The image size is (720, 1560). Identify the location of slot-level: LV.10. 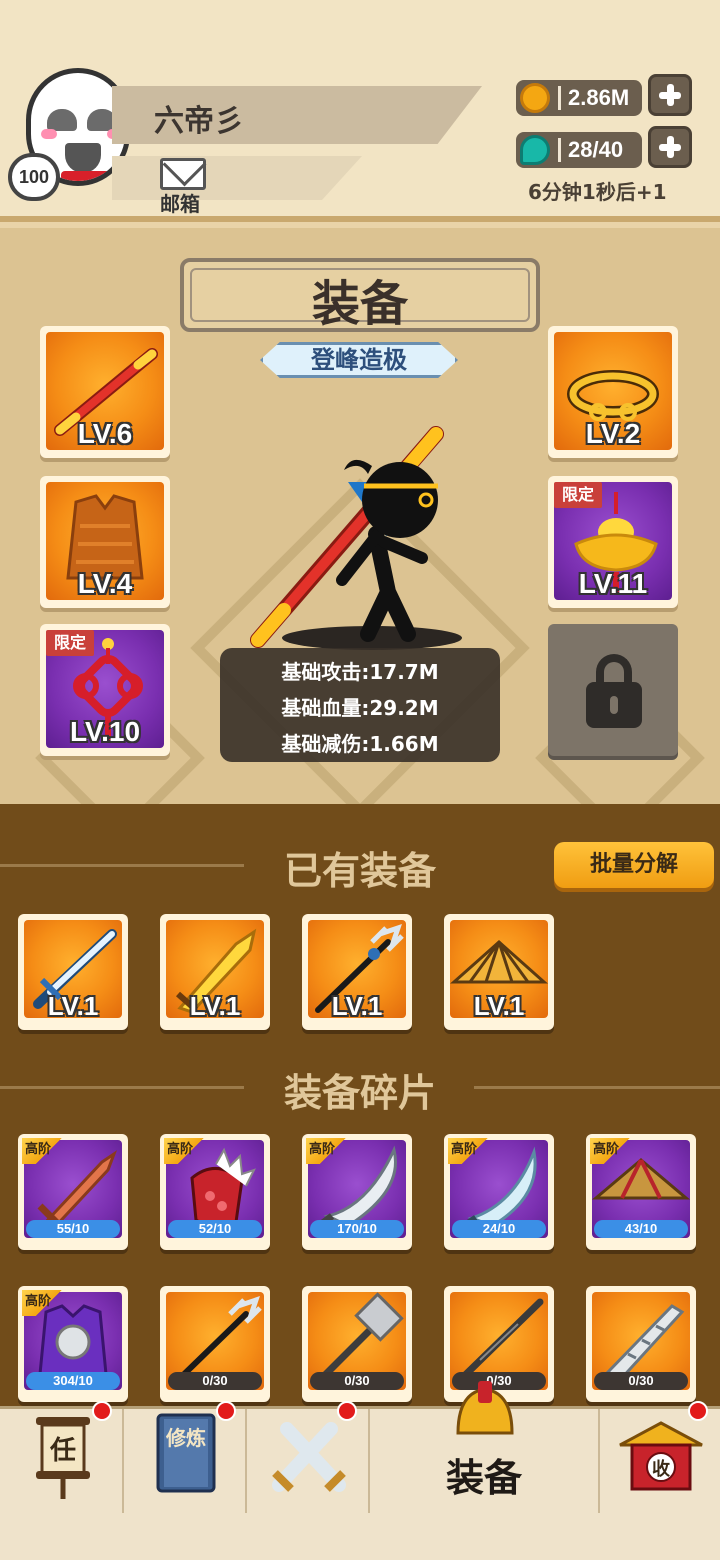
(105, 731).